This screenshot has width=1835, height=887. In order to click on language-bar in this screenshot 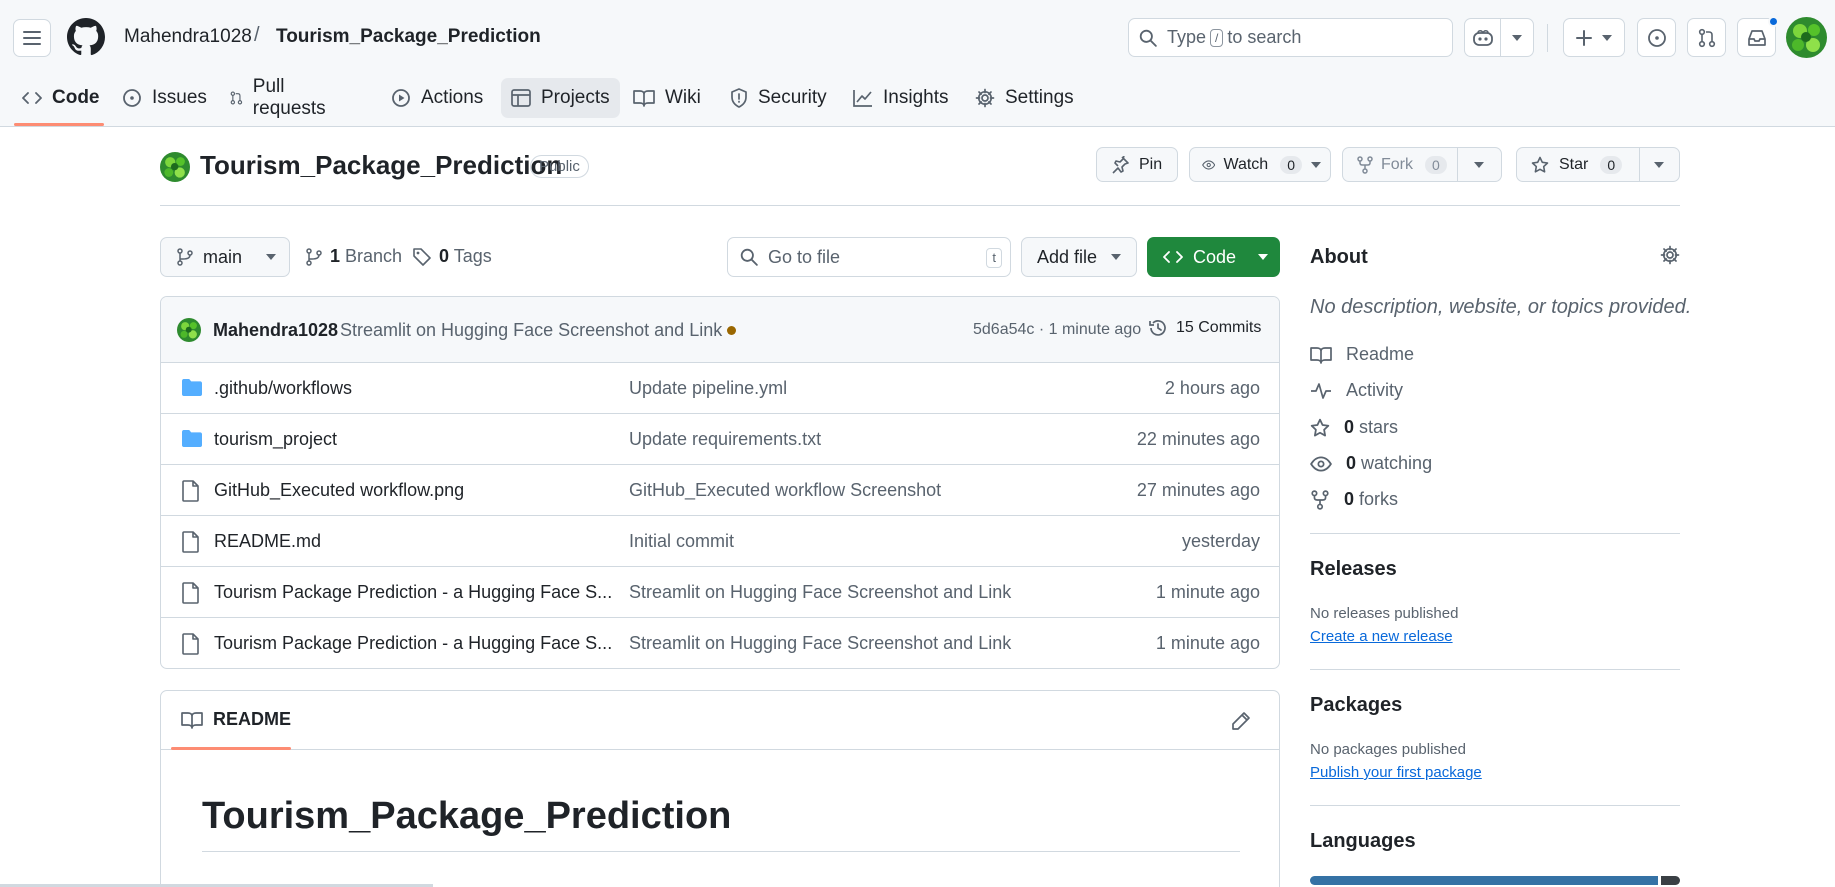, I will do `click(1495, 880)`.